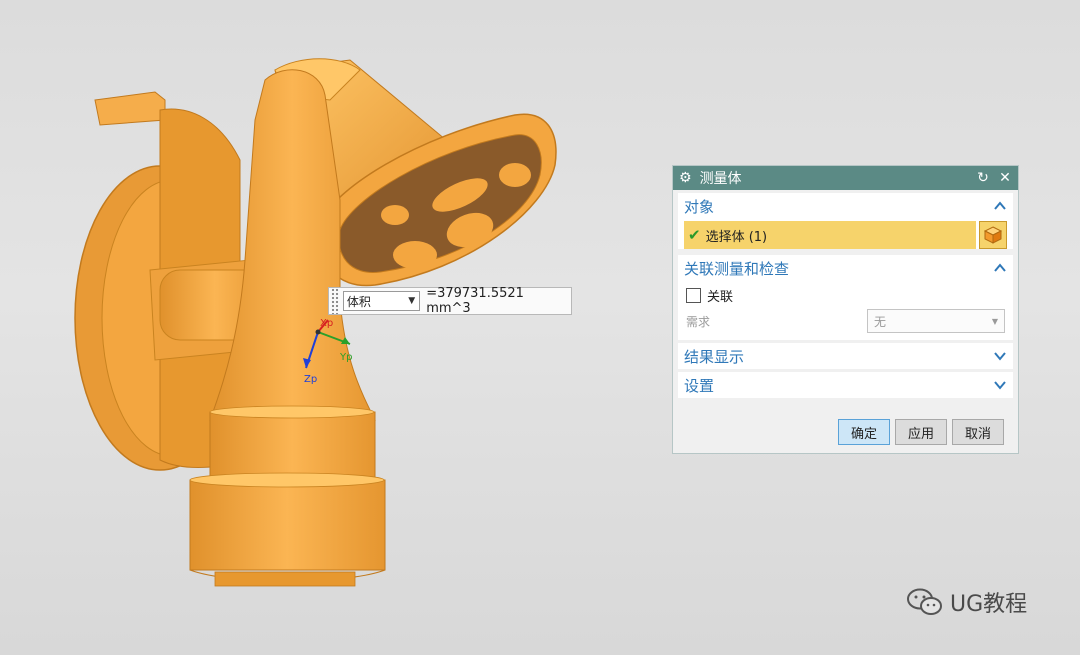  Describe the element at coordinates (845, 295) in the screenshot. I see `assoc-checkbox-row: 关联` at that location.